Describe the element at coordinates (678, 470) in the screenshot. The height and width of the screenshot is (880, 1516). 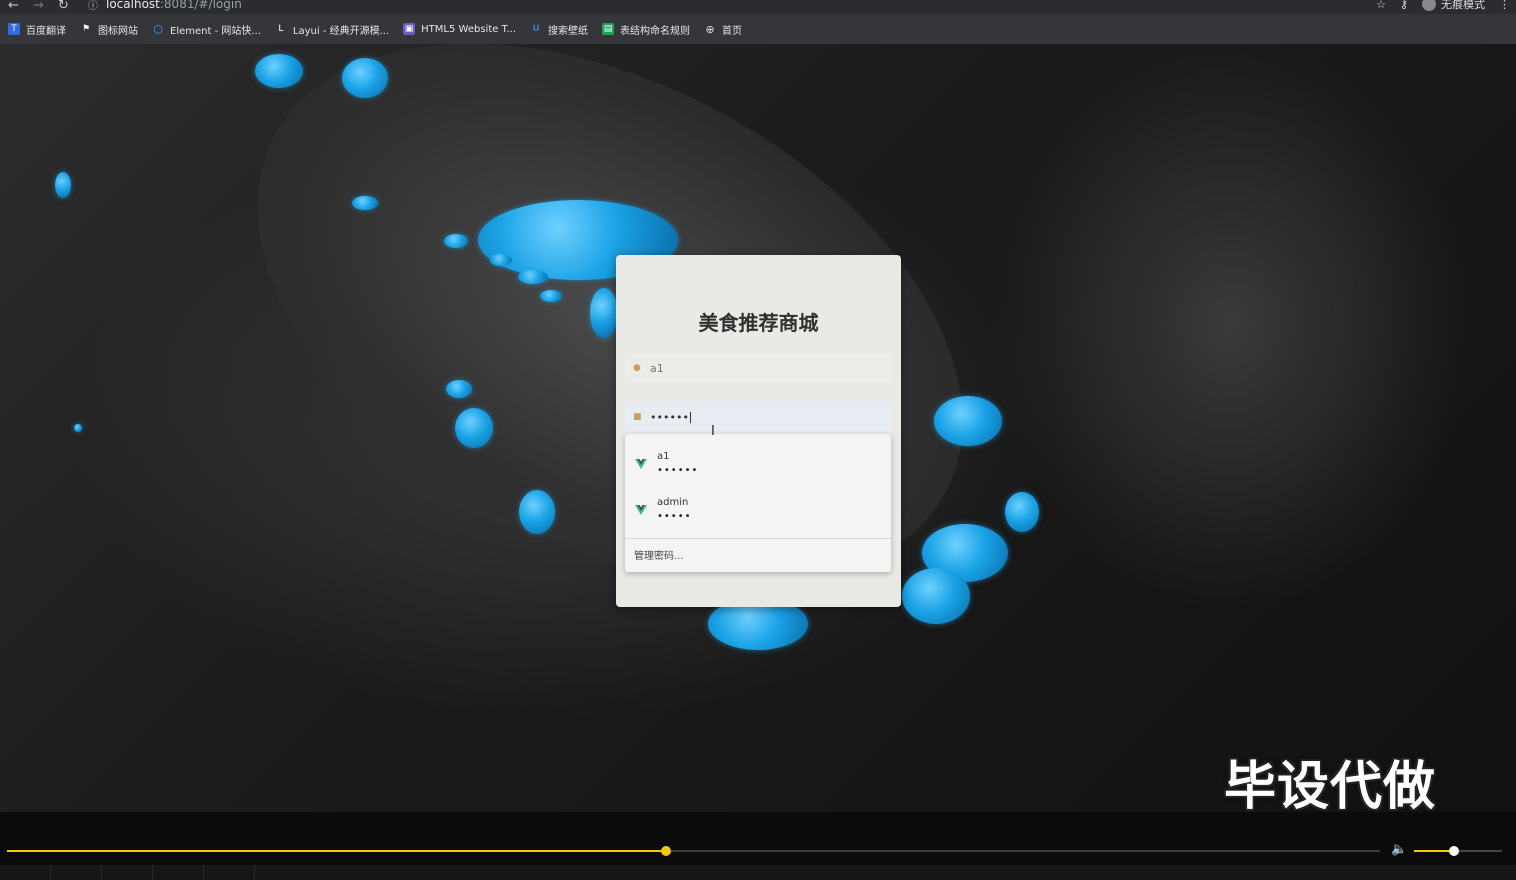
I see `autofill-password: ••••••` at that location.